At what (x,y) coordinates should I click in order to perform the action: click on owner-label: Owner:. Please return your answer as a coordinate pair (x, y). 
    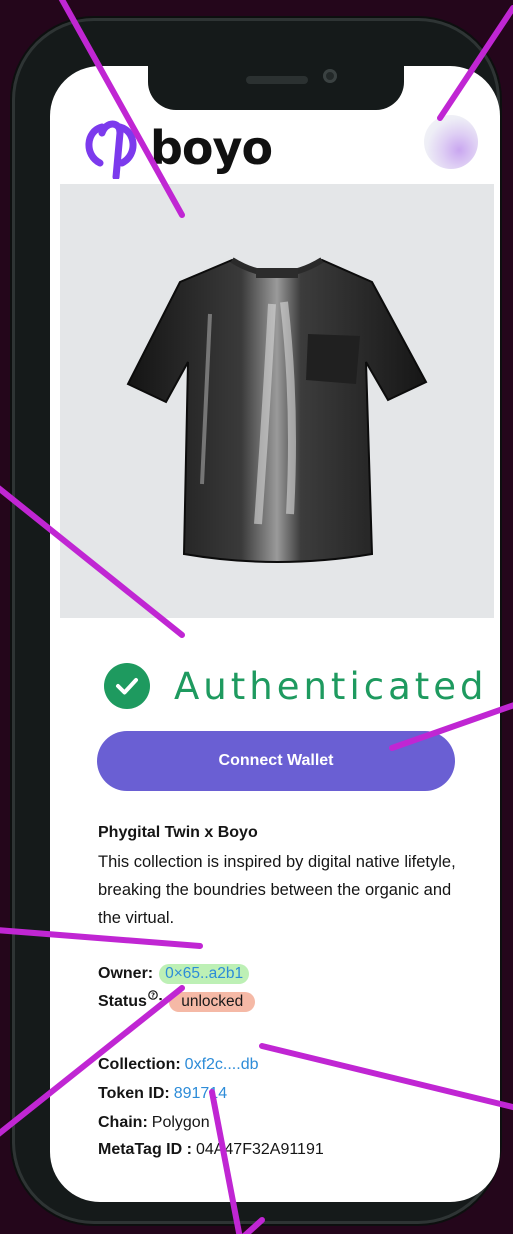
    Looking at the image, I should click on (126, 973).